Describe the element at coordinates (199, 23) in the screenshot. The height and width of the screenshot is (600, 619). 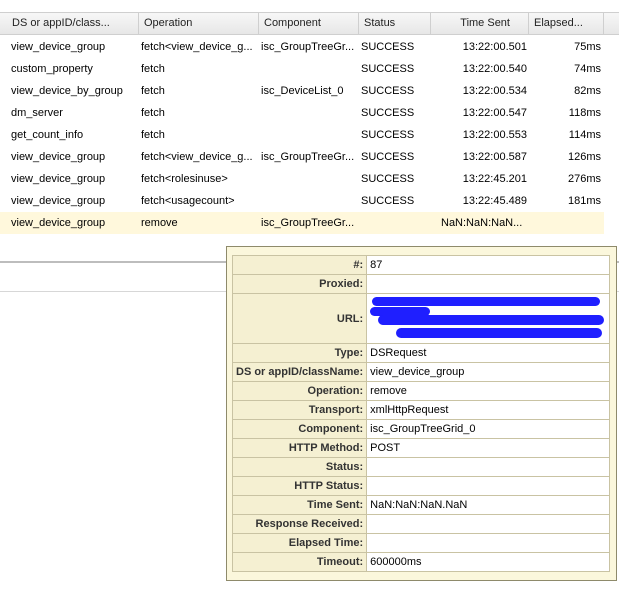
I see `column-header-operation: Operation` at that location.